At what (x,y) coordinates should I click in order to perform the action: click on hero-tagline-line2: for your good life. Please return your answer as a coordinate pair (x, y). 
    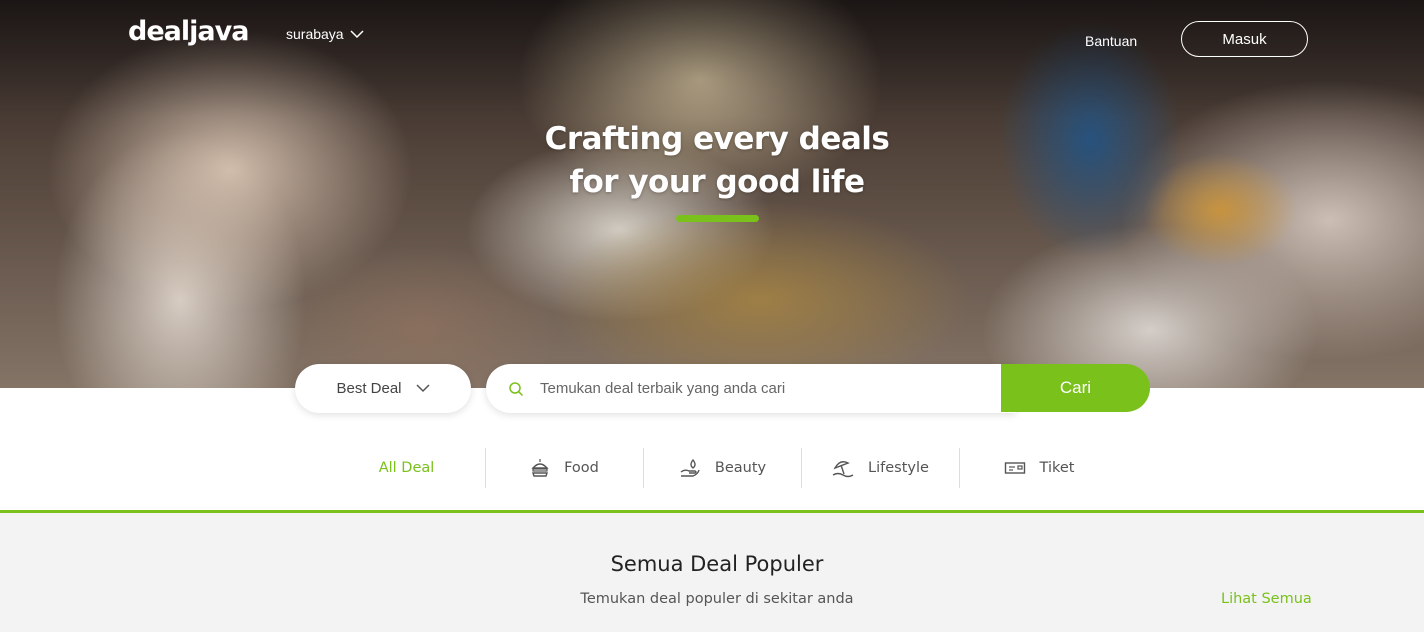
    Looking at the image, I should click on (717, 182).